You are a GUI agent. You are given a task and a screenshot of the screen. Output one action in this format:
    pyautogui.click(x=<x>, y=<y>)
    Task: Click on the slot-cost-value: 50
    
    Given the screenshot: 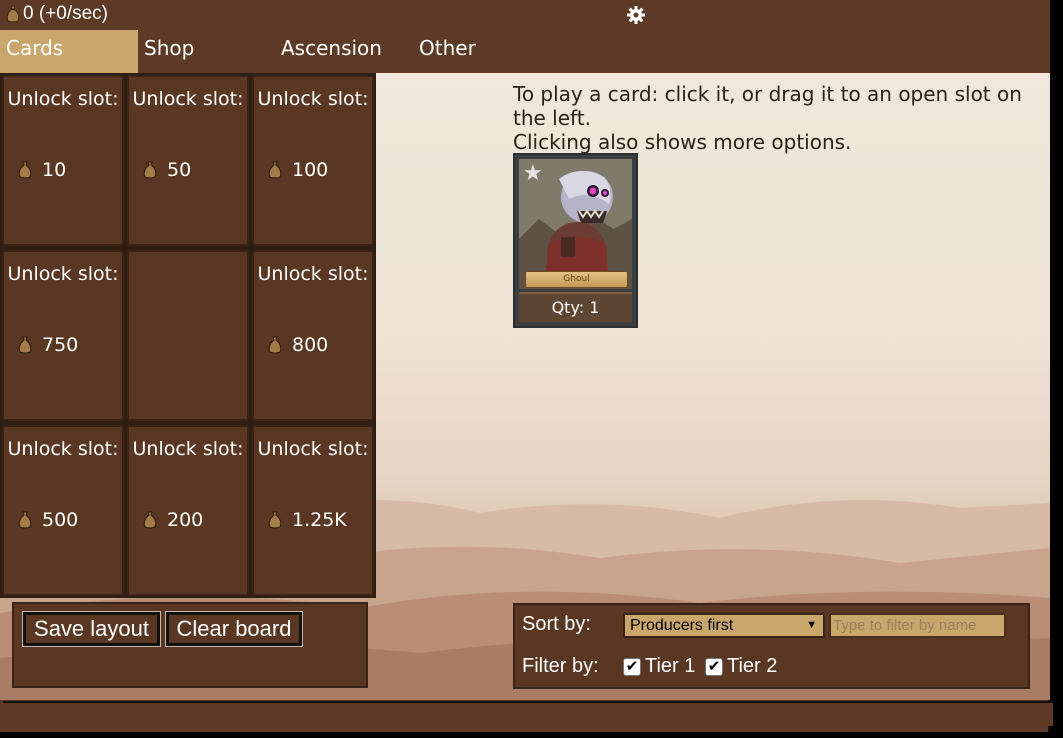 What is the action you would take?
    pyautogui.click(x=179, y=170)
    